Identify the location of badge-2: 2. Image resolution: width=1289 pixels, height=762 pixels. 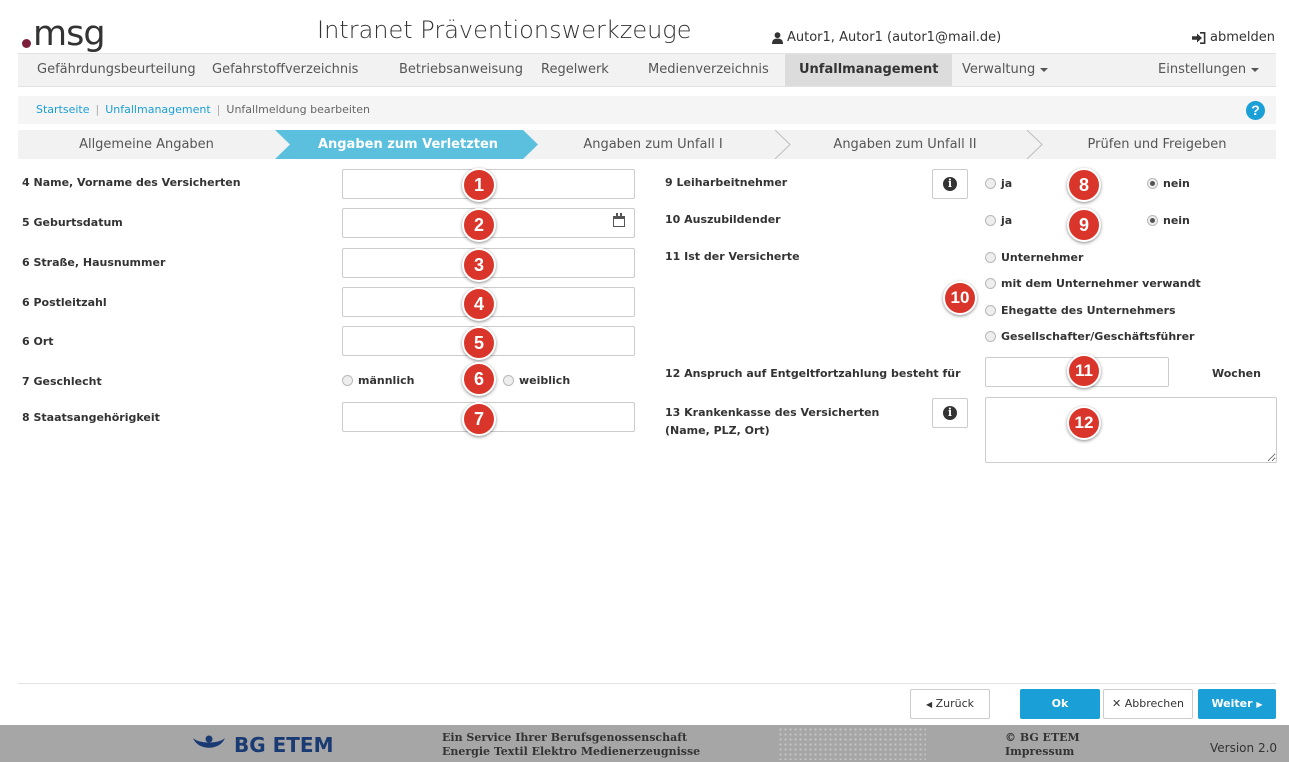
(479, 225).